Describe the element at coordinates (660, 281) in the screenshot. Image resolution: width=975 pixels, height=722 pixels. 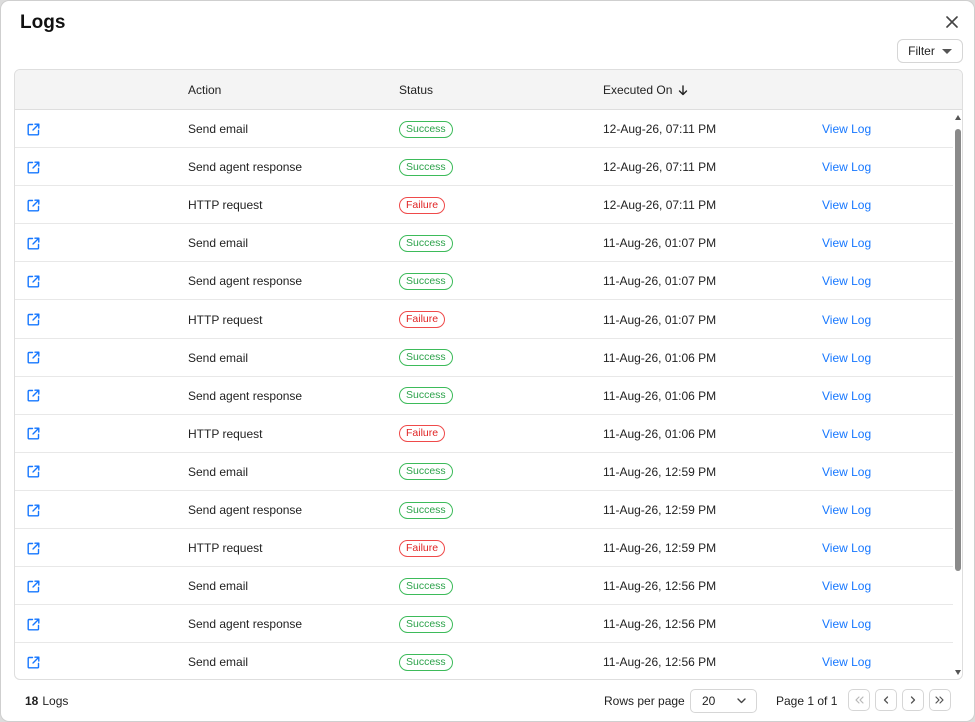
I see `executed-on-cell: 11-Aug-26, 01:07 PM` at that location.